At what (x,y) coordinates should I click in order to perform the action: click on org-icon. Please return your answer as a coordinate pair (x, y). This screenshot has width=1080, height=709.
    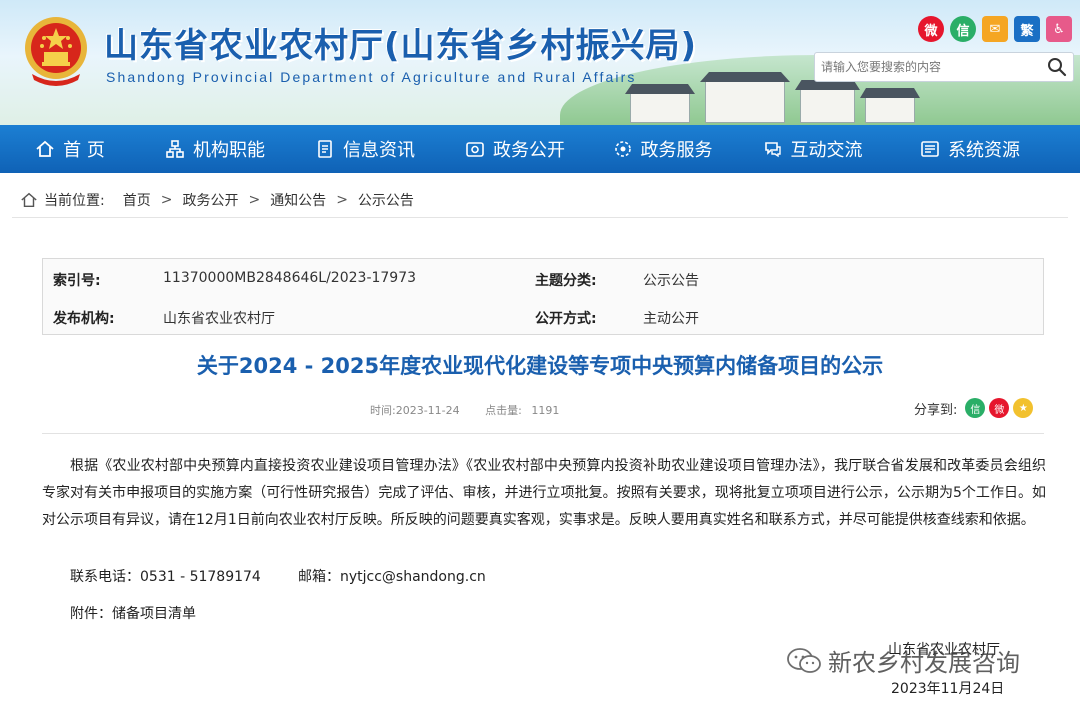
    Looking at the image, I should click on (175, 149).